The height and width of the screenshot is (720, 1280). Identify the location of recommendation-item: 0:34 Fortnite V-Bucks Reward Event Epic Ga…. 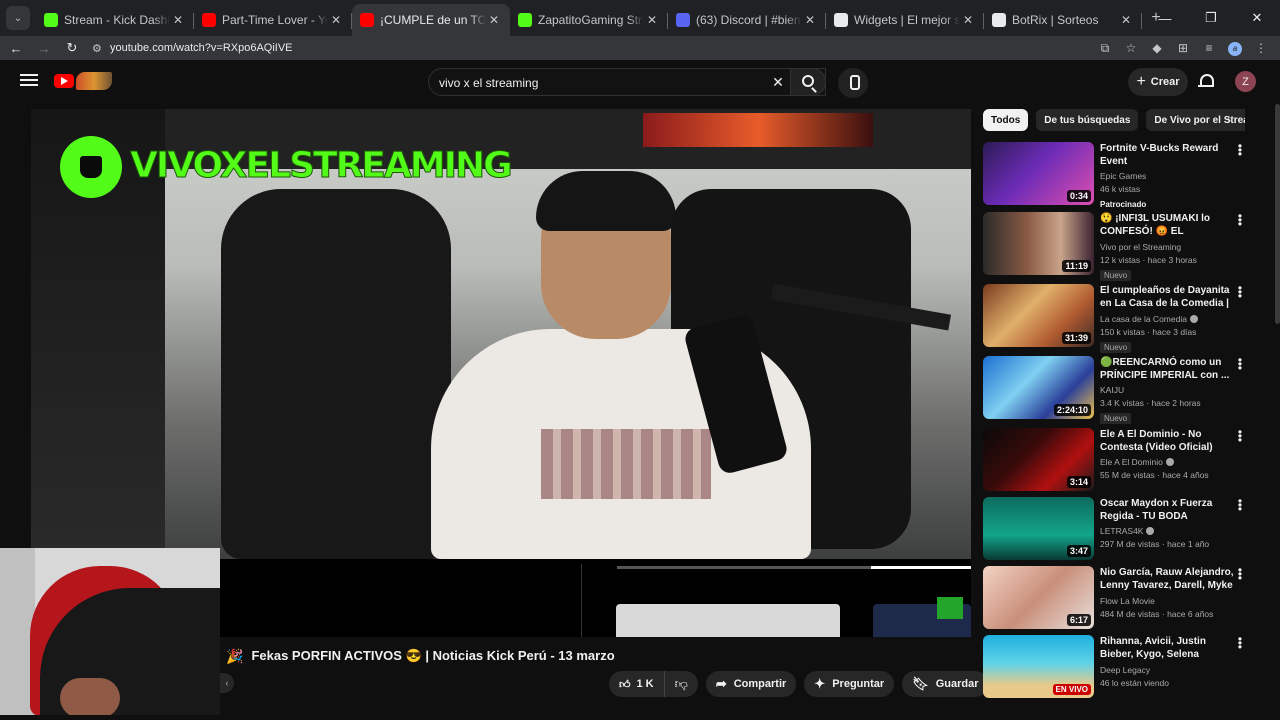
(1113, 174).